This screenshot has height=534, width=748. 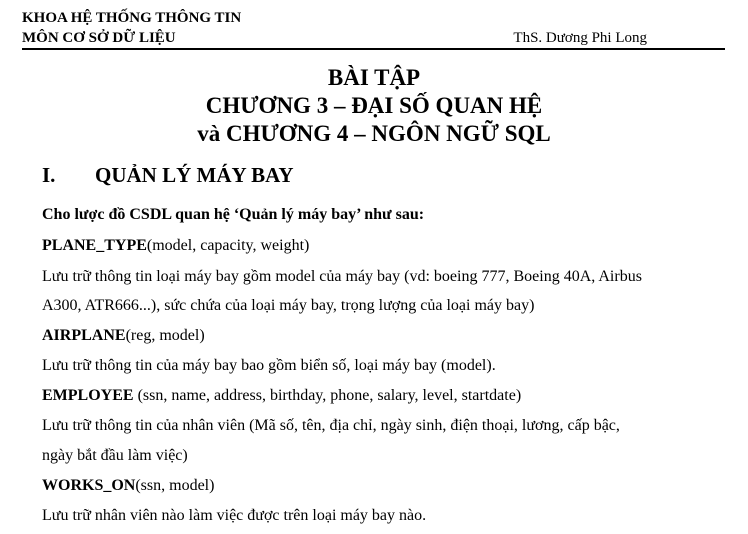 What do you see at coordinates (99, 38) in the screenshot?
I see `subject-name: MÔN CƠ SỞ DỮ LIỆU` at bounding box center [99, 38].